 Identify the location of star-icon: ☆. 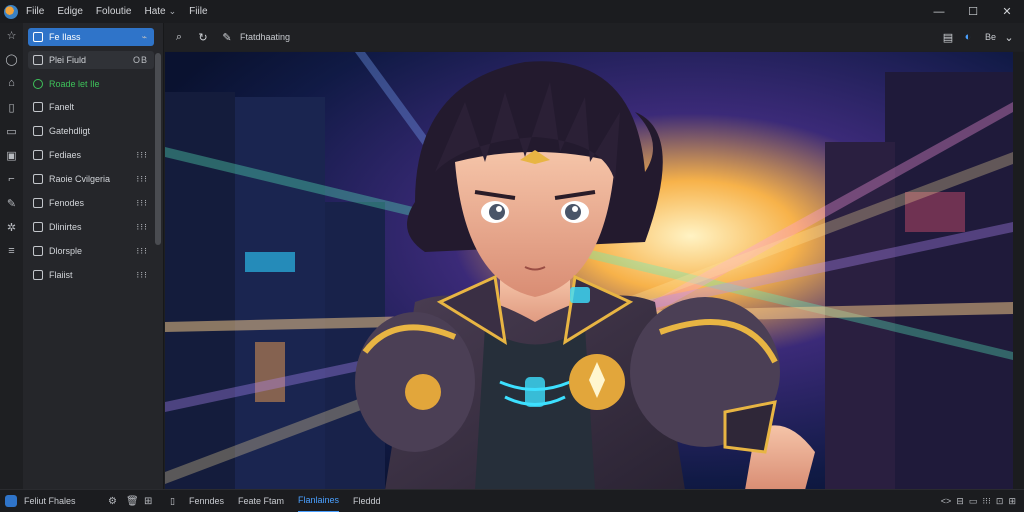
(11, 35).